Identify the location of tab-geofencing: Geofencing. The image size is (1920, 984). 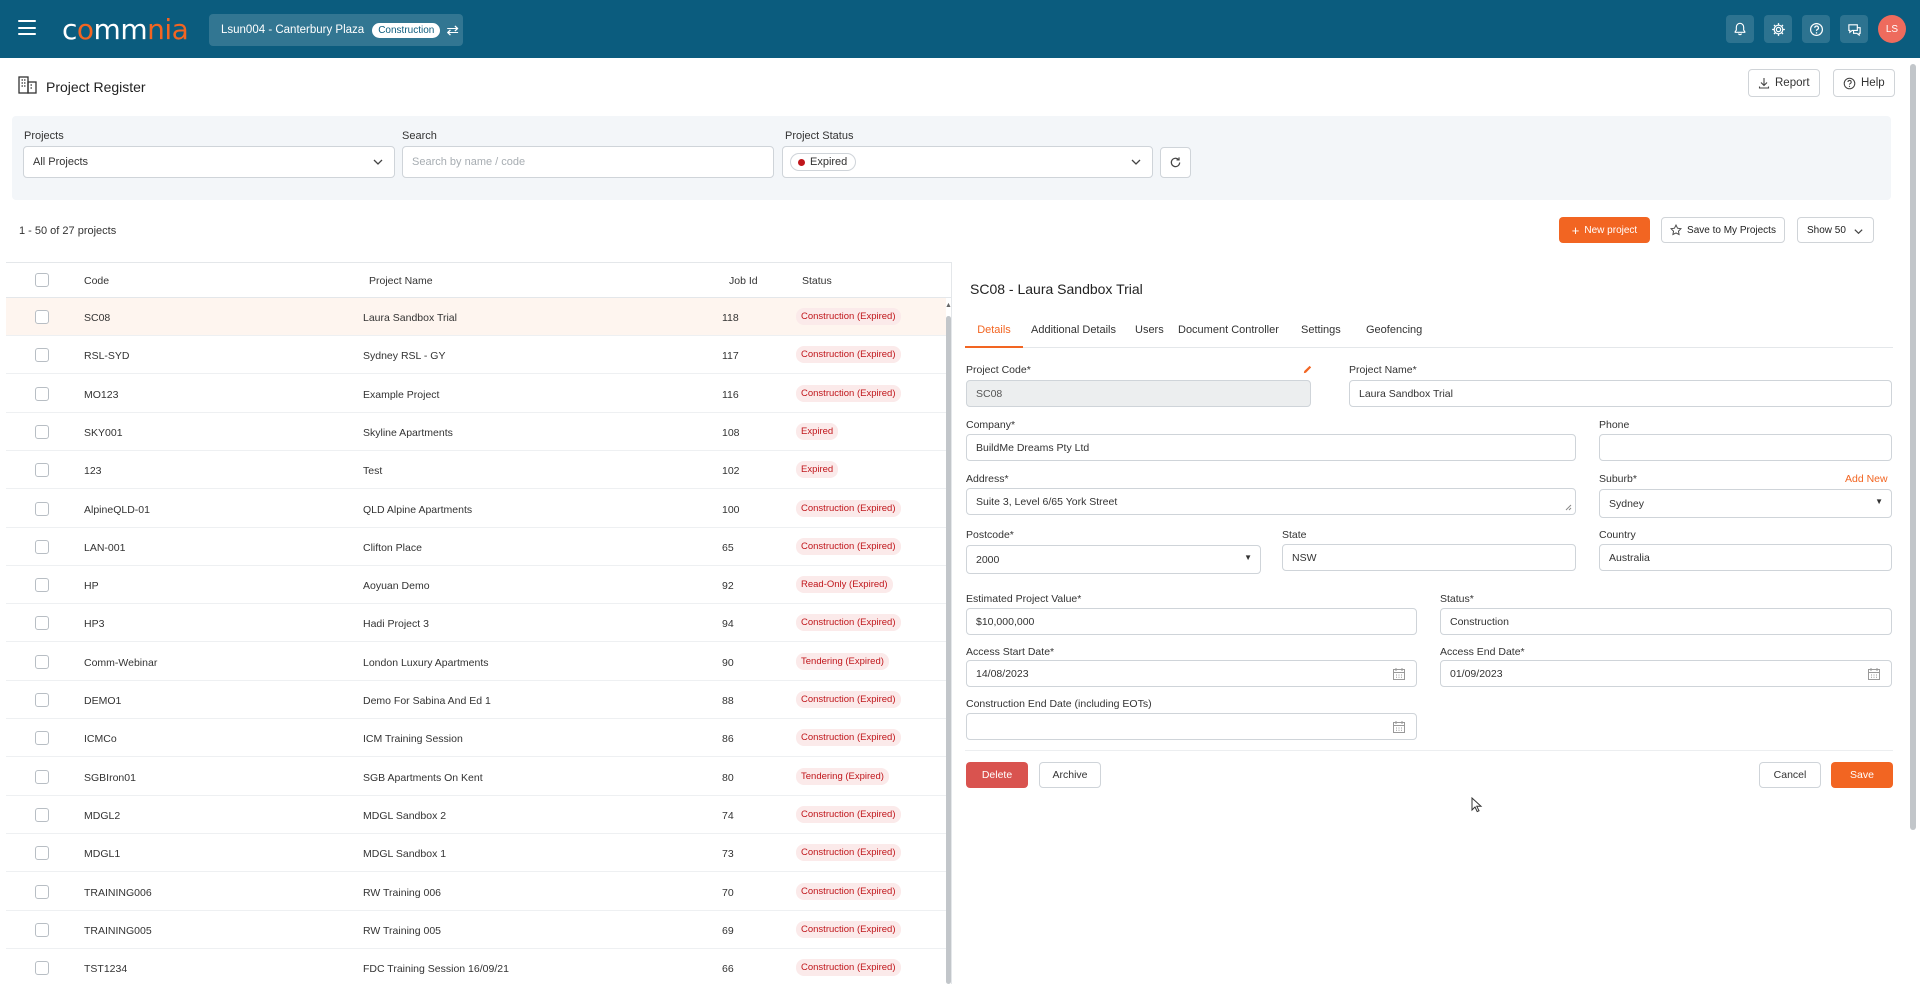
(1394, 336).